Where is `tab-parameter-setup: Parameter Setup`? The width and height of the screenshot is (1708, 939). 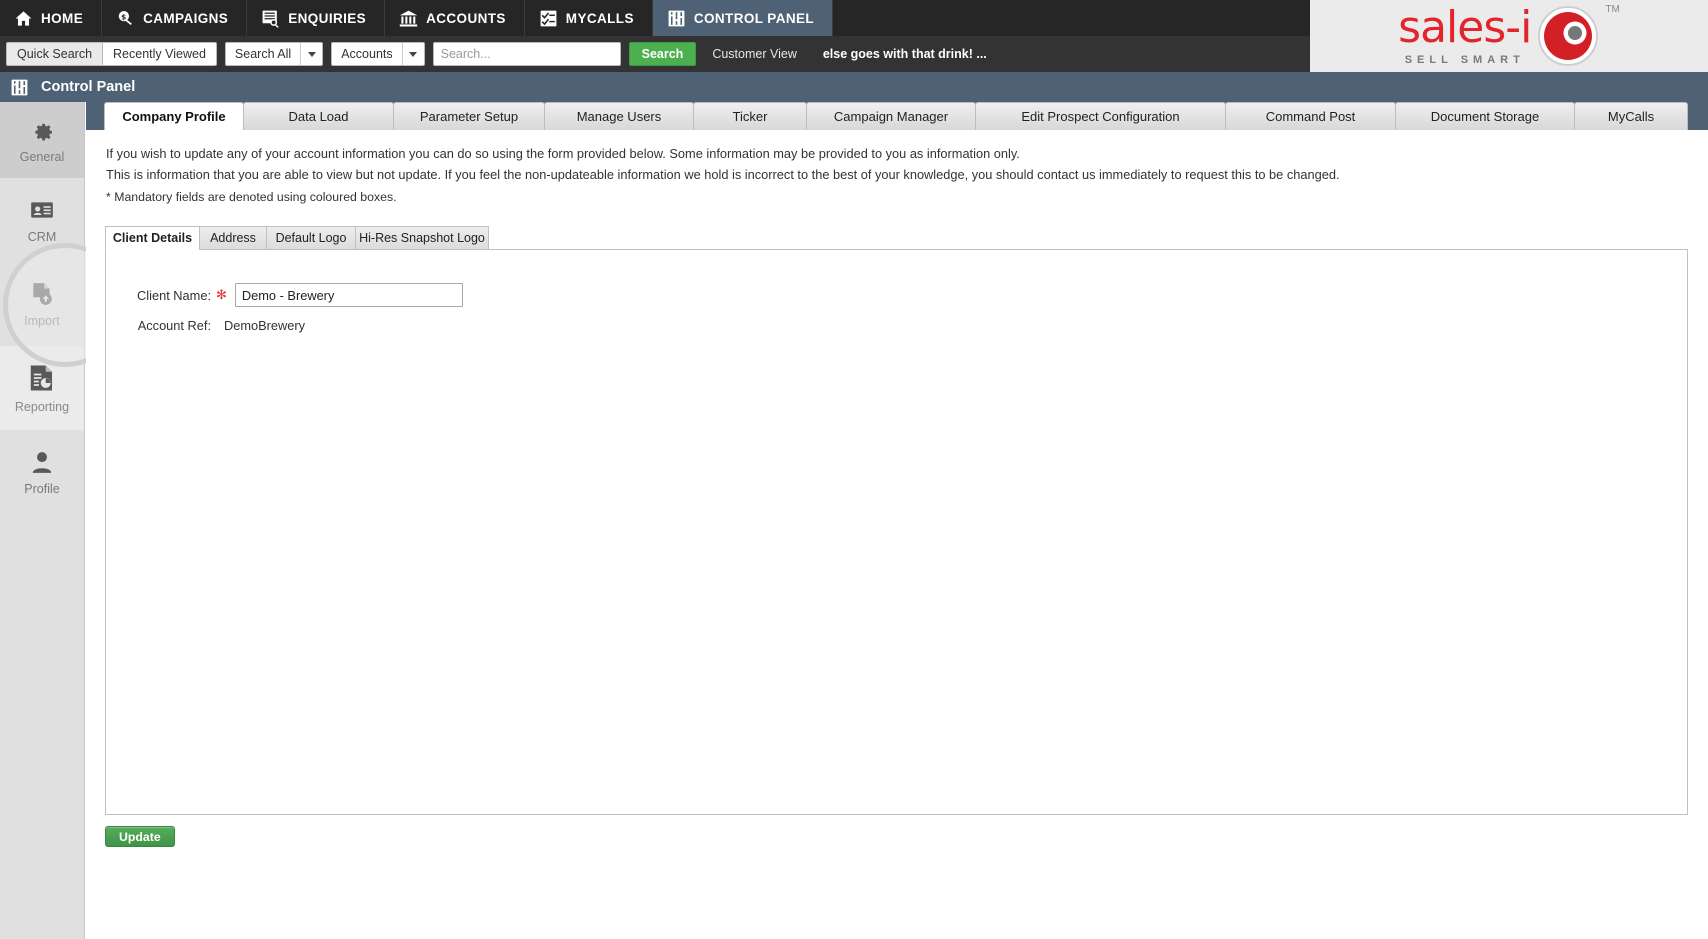
tab-parameter-setup: Parameter Setup is located at coordinates (469, 116).